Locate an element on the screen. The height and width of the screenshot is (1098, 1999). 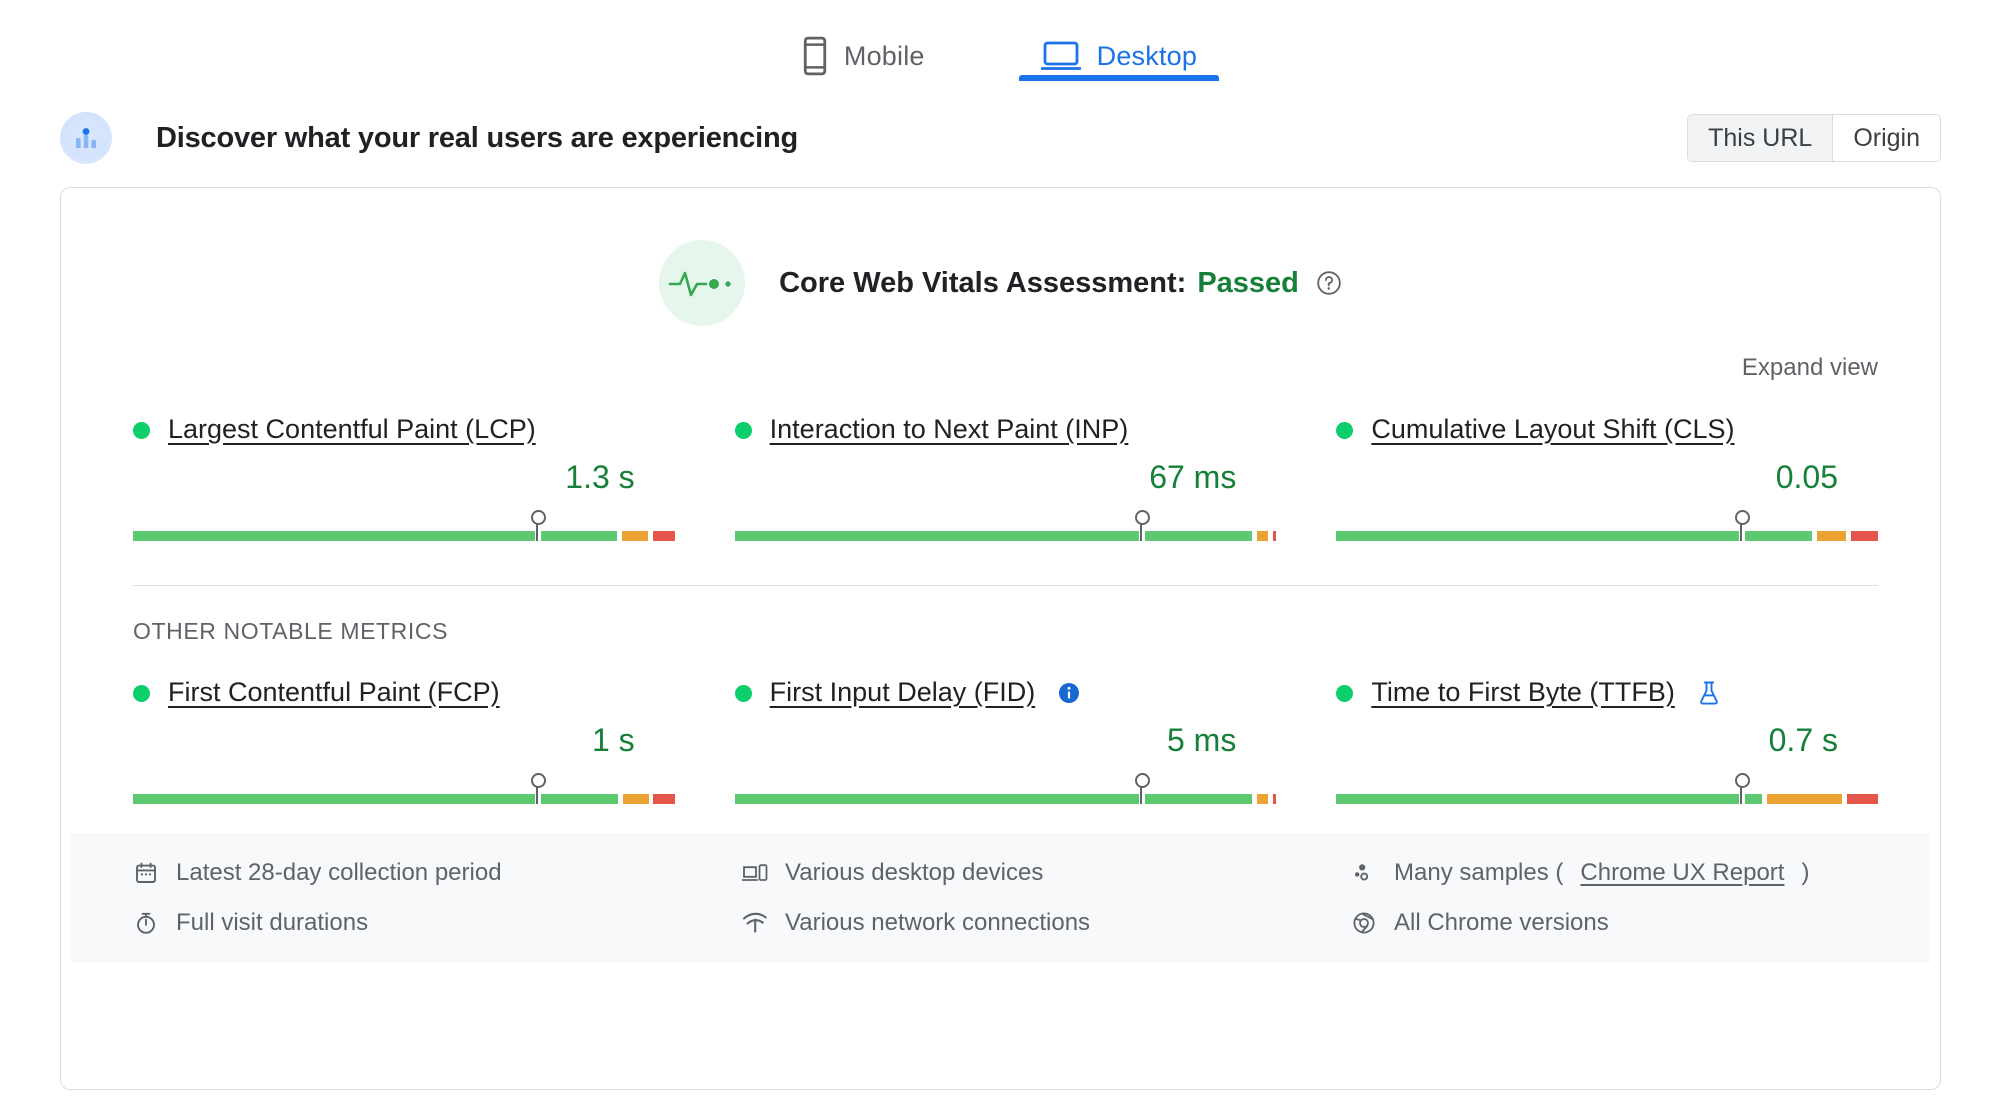
assessment-text: Core Web Vitals Assessment: Passed is located at coordinates (1060, 283).